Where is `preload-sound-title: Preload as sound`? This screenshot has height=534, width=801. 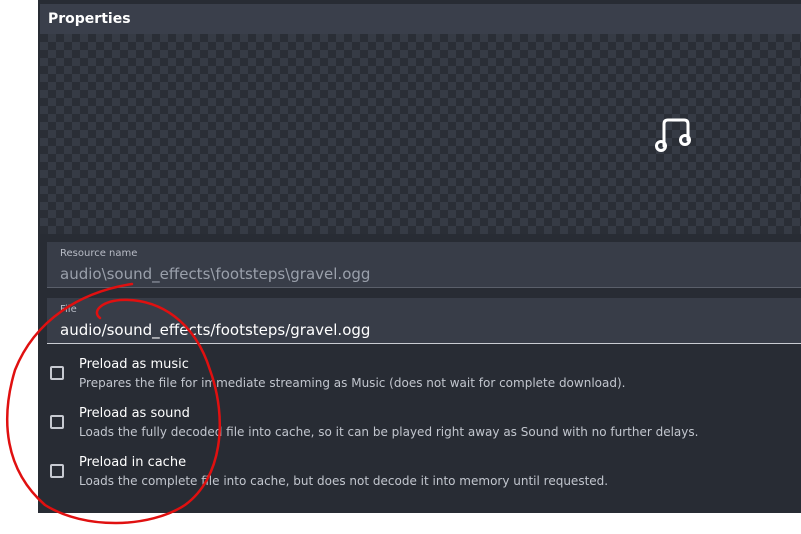 preload-sound-title: Preload as sound is located at coordinates (134, 413).